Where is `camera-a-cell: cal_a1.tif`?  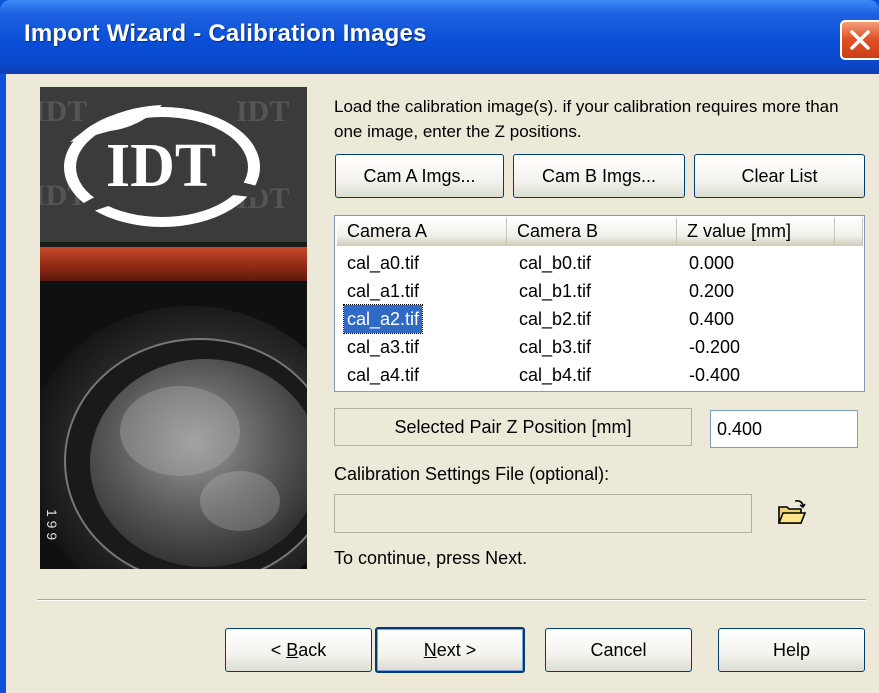 camera-a-cell: cal_a1.tif is located at coordinates (383, 291).